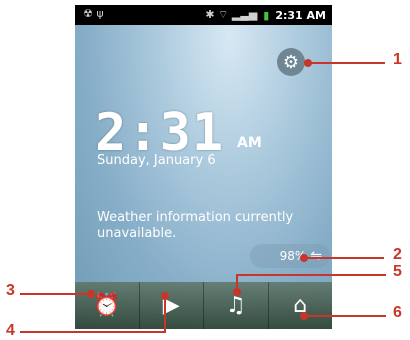 This screenshot has width=410, height=340. Describe the element at coordinates (171, 305) in the screenshot. I see `gallery-icon: ▶` at that location.